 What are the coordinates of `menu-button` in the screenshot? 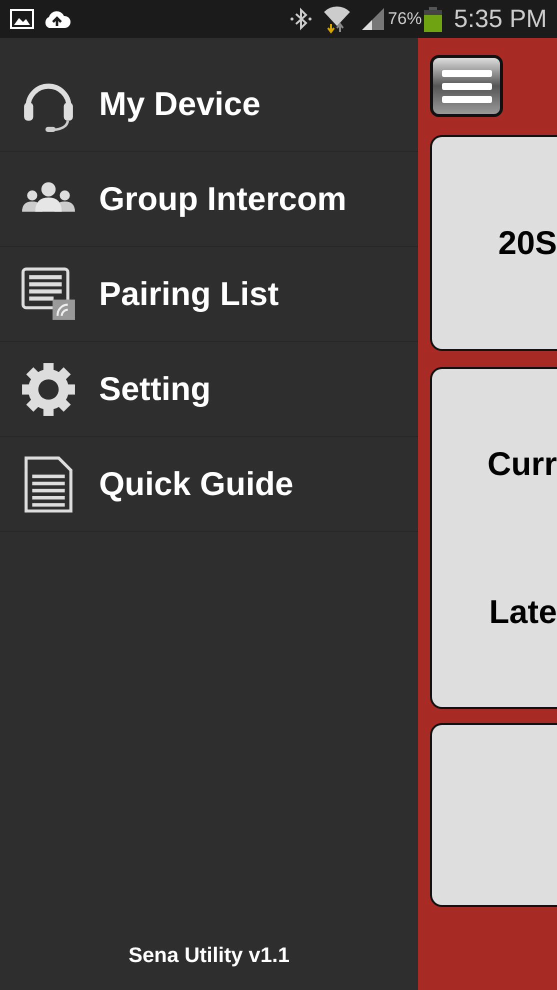 It's located at (466, 86).